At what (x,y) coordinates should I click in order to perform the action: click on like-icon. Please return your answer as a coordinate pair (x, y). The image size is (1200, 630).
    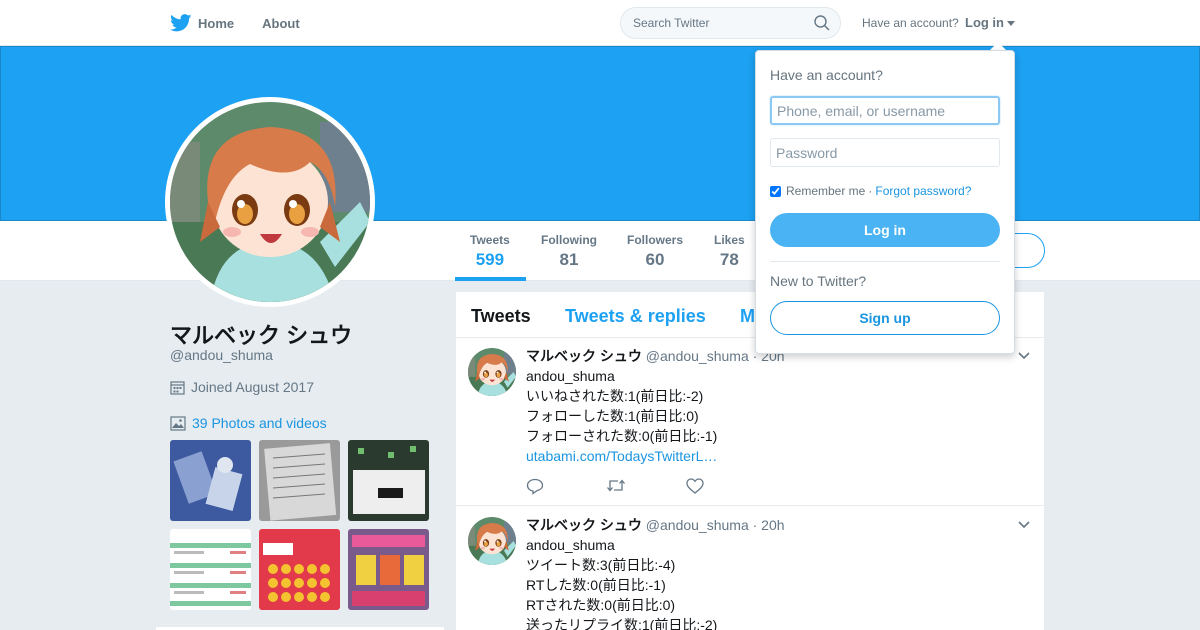
    Looking at the image, I should click on (695, 486).